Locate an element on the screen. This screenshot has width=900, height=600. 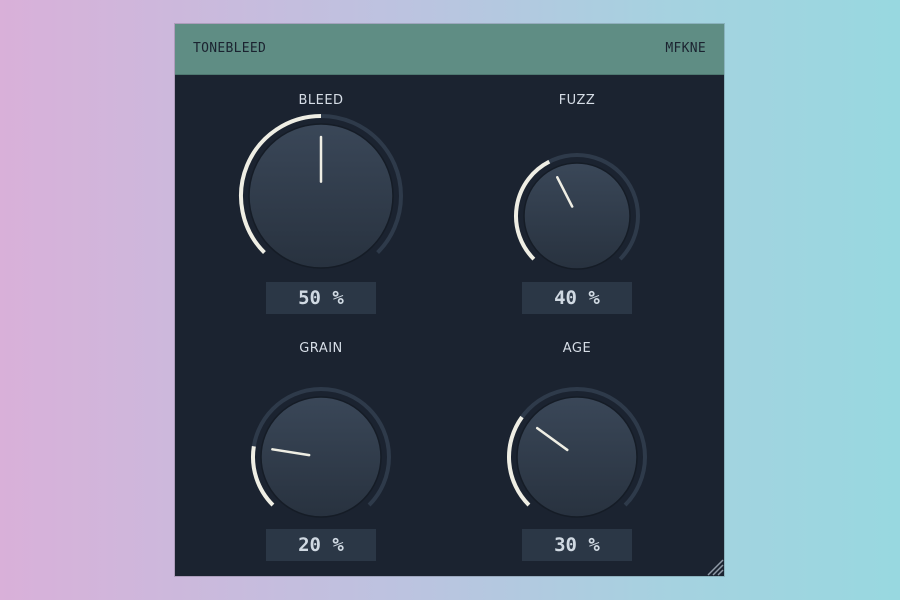
value-display-grain: 20 % is located at coordinates (321, 545).